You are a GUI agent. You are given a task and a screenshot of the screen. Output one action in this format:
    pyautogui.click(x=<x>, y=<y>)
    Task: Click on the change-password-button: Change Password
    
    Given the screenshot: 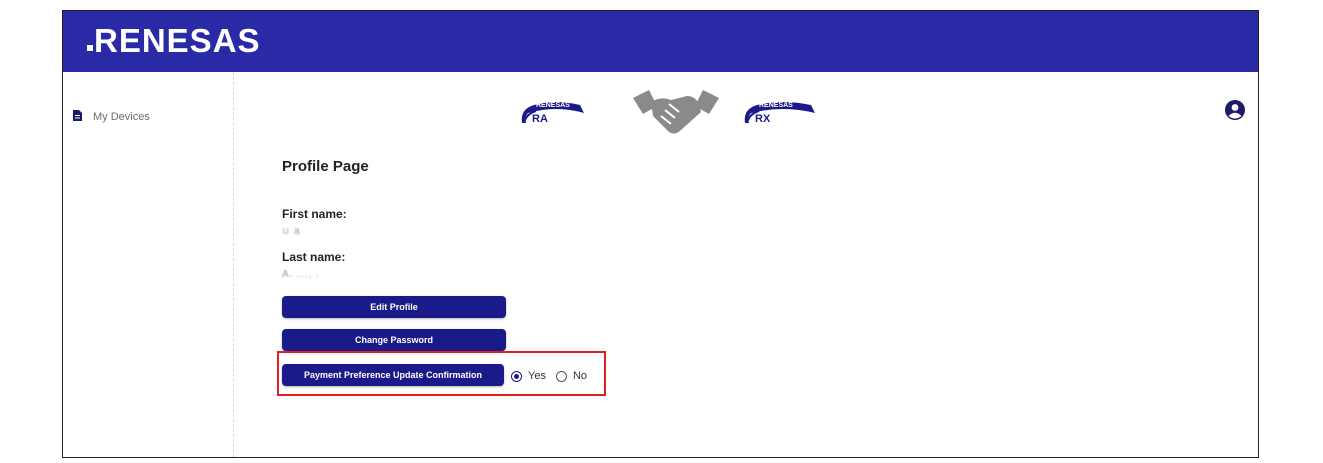 What is the action you would take?
    pyautogui.click(x=394, y=340)
    